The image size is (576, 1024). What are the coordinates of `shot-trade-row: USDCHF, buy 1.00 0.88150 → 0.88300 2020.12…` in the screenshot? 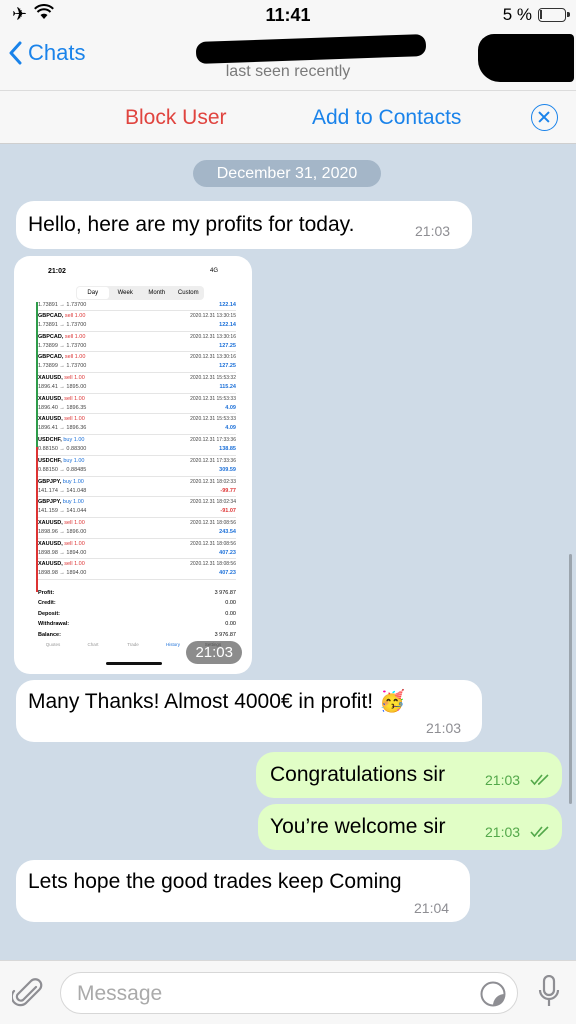 It's located at (137, 445).